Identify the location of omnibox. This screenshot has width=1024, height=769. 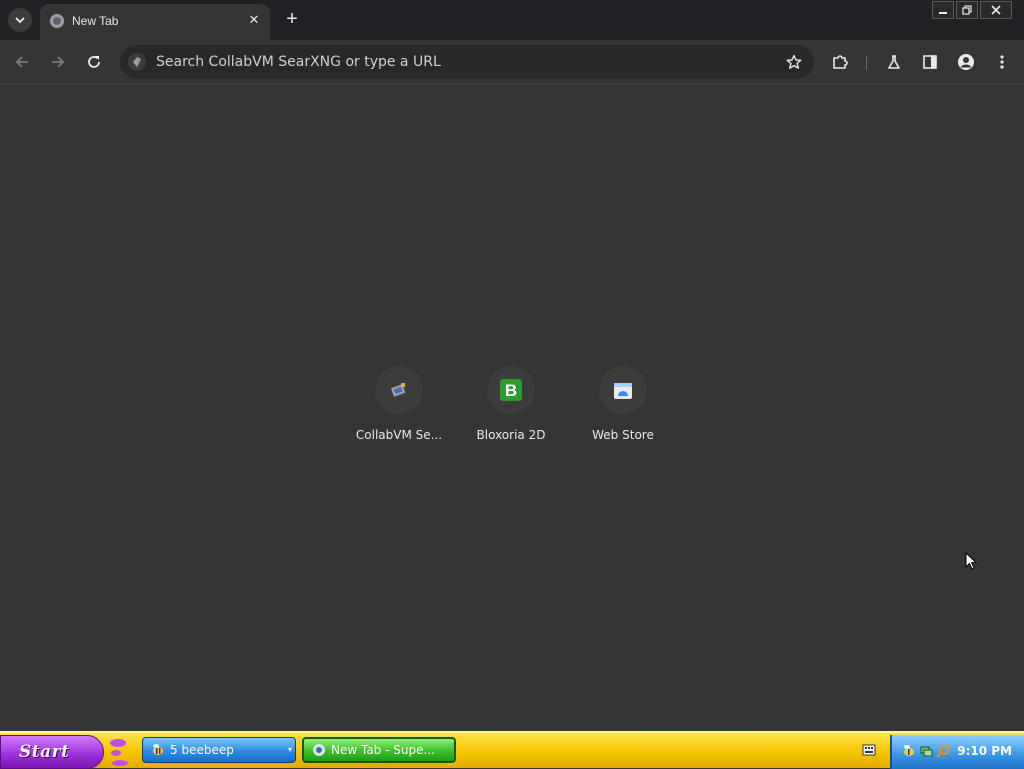
(467, 62).